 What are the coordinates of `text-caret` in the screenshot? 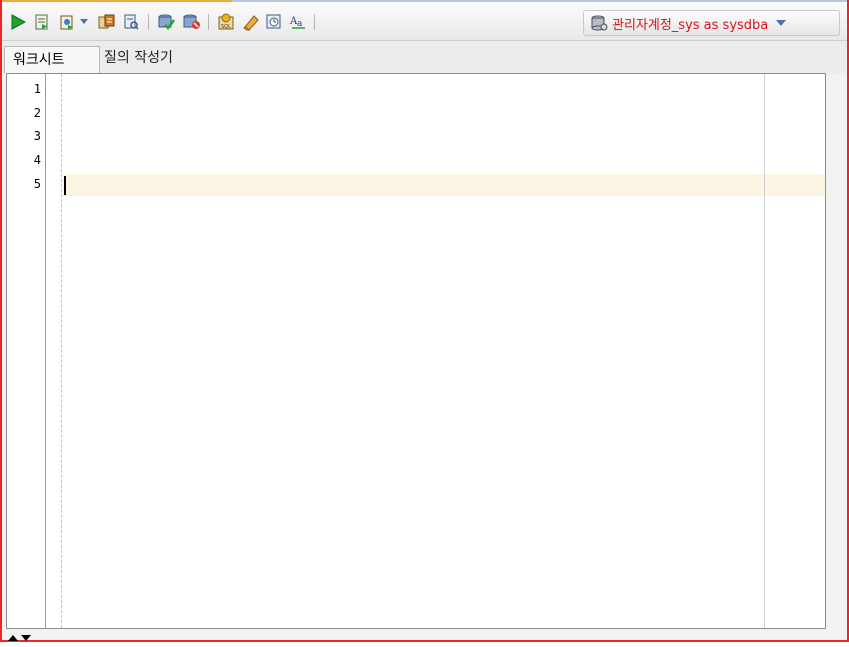 It's located at (65, 185).